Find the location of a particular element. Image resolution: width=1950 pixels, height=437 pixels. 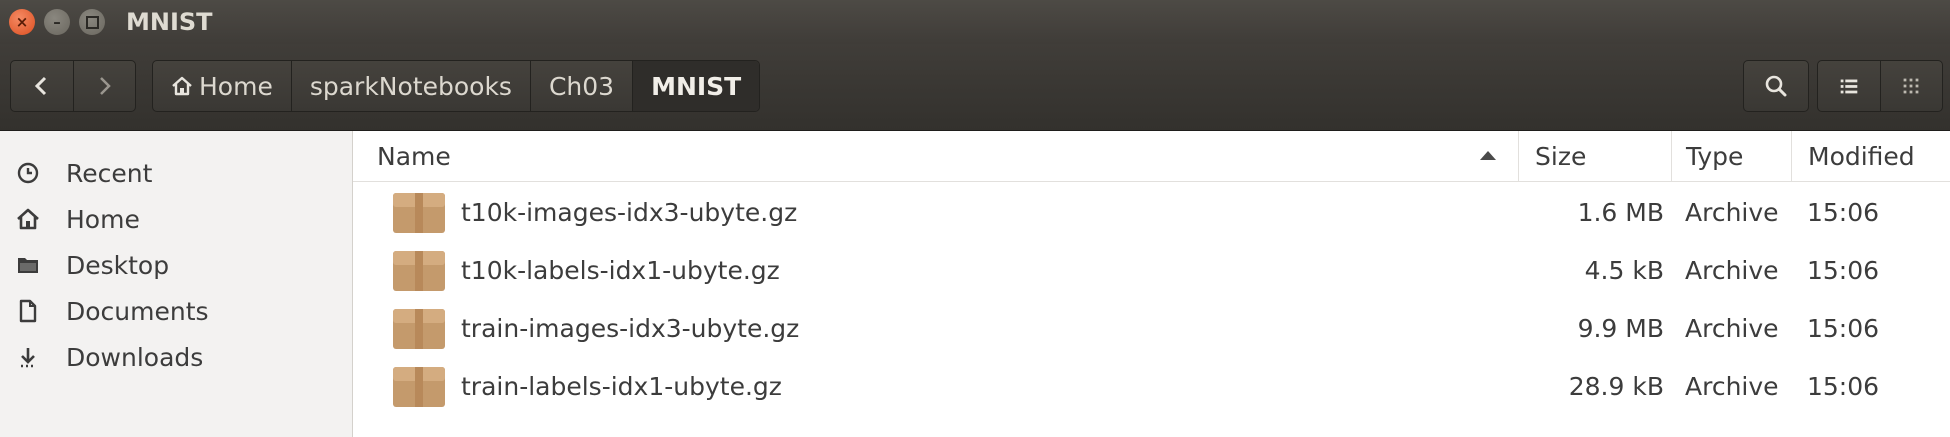

file-size: 1.6 MB is located at coordinates (1620, 212).